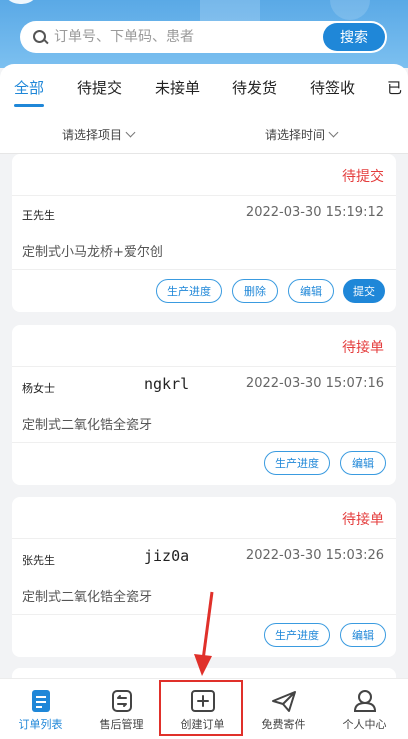 This screenshot has width=408, height=739. I want to click on project-filter-label: 请选择项目, so click(92, 135).